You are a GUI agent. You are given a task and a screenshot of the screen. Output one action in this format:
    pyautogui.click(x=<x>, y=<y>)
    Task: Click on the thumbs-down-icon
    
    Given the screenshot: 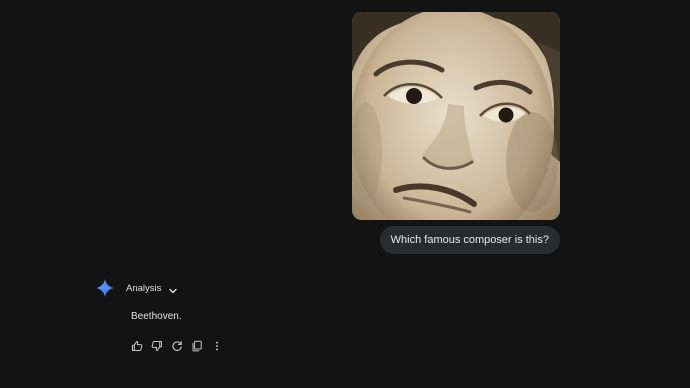 What is the action you would take?
    pyautogui.click(x=157, y=346)
    